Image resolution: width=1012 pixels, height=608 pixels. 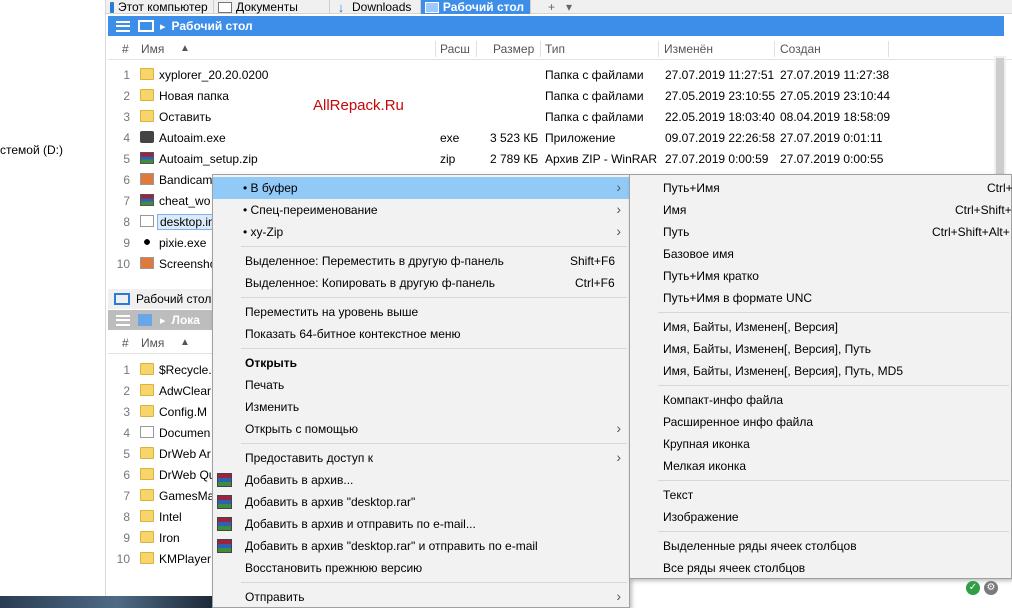 I want to click on menu-item-restore-previous: Восстановить прежнюю версию, so click(x=421, y=568).